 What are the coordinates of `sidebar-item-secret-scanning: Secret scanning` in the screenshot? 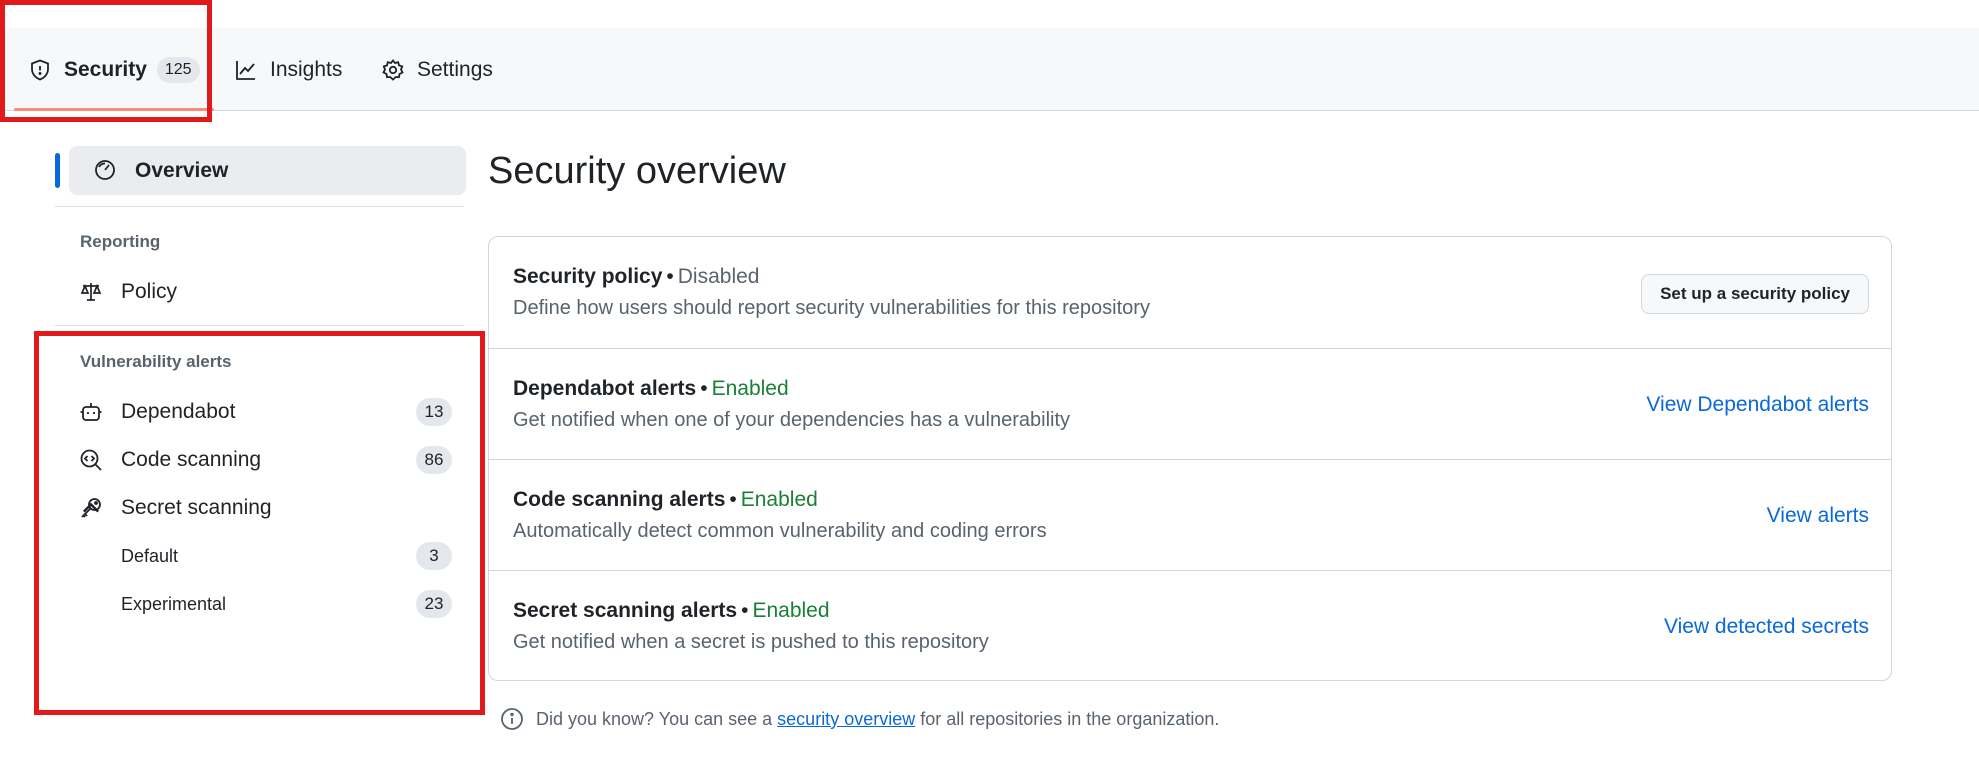 It's located at (267, 508).